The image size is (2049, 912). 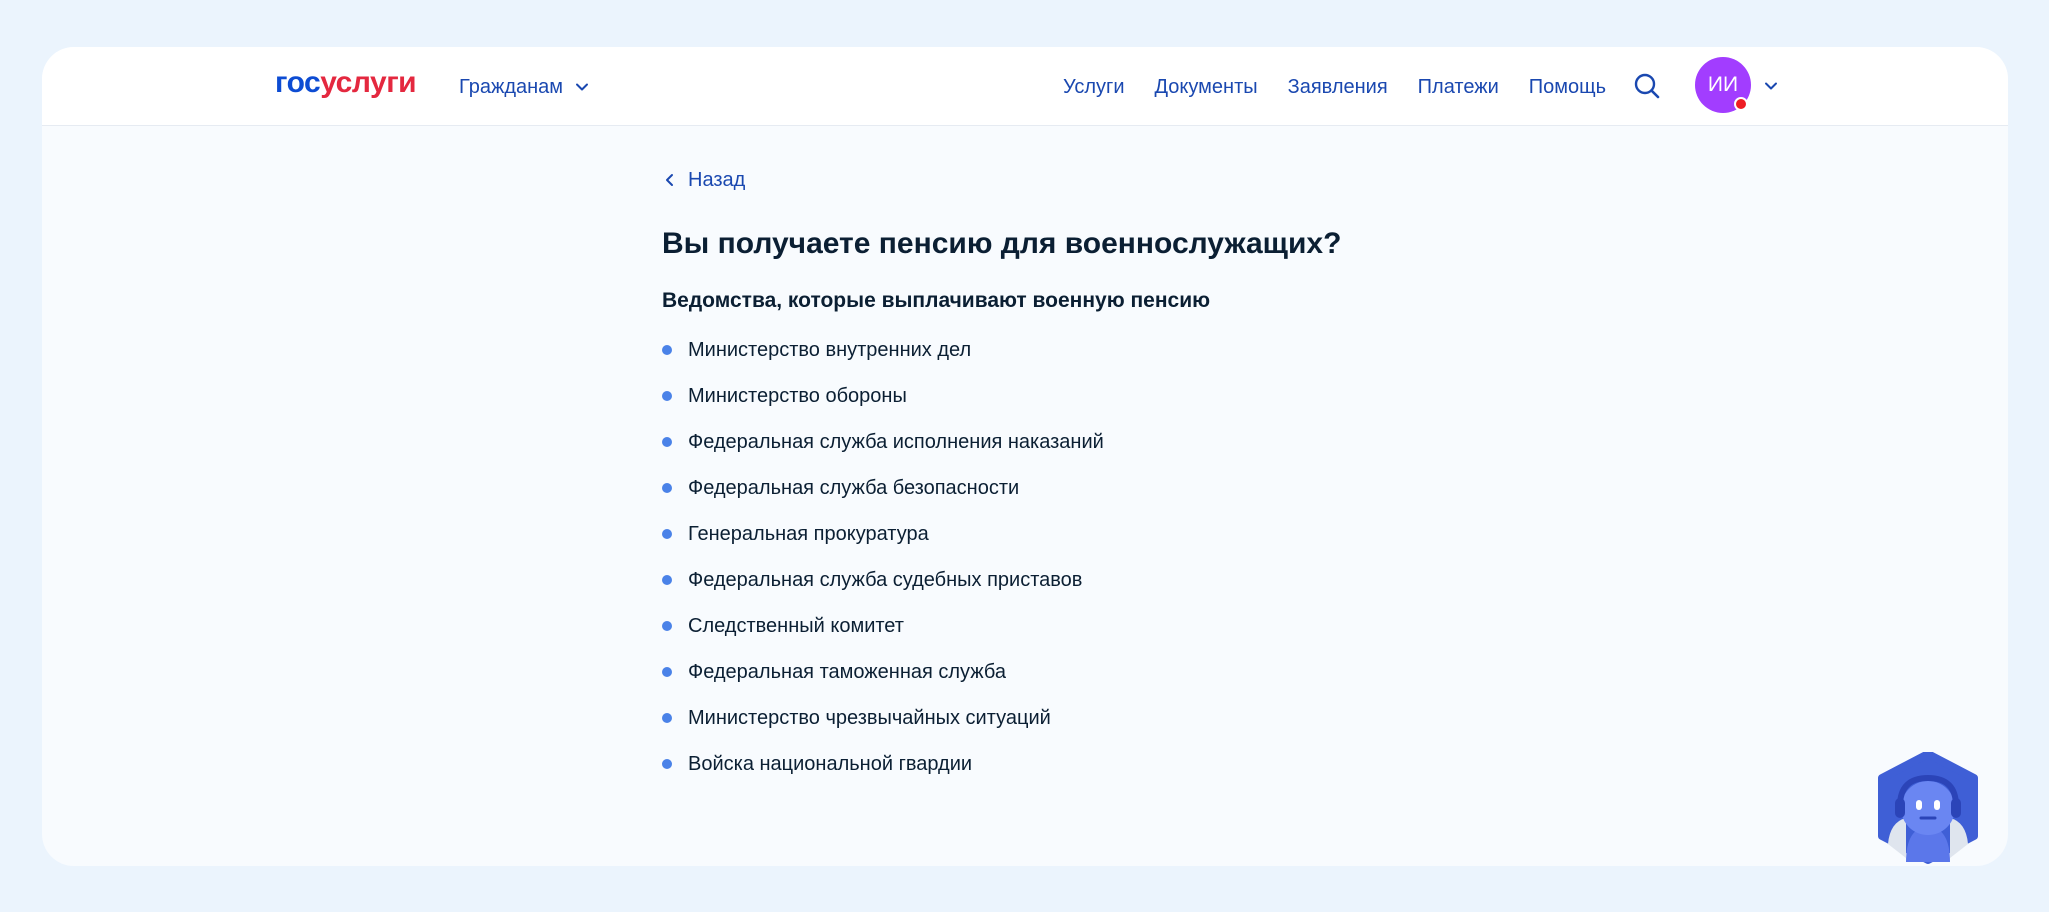 I want to click on list-item-label: Министерство обороны, so click(x=797, y=395).